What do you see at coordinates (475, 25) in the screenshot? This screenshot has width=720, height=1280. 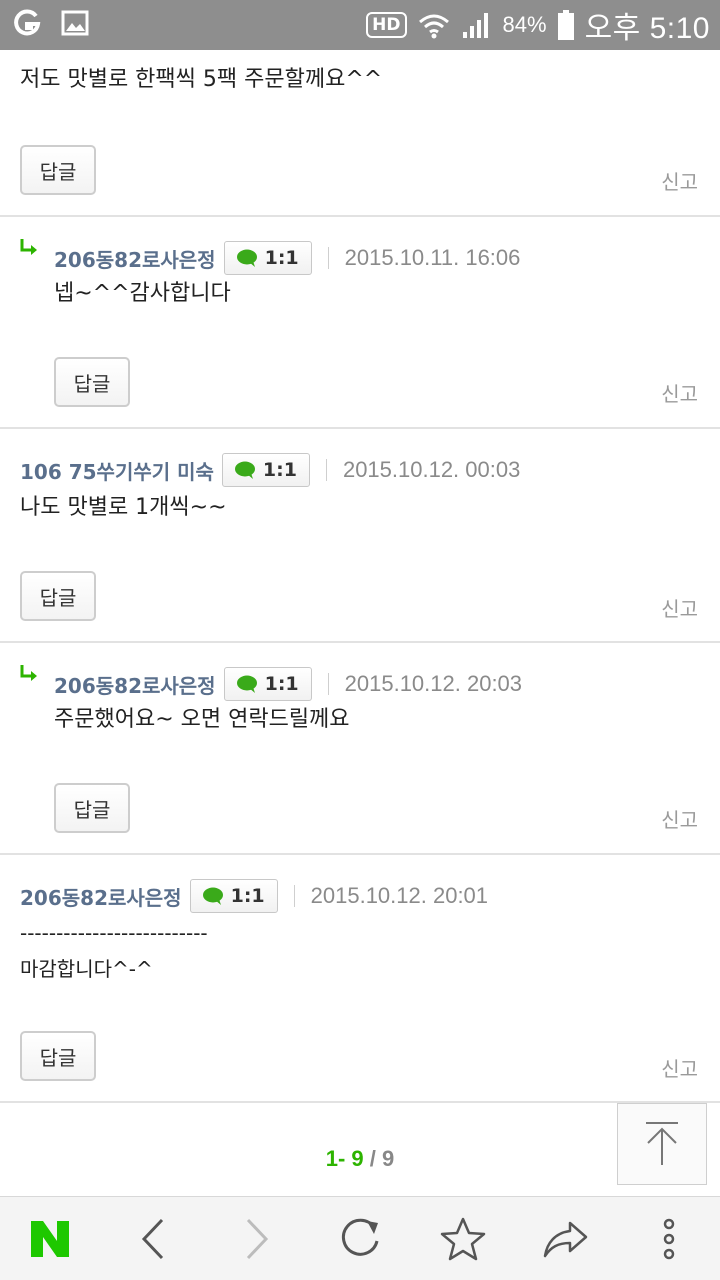 I see `signal-icon` at bounding box center [475, 25].